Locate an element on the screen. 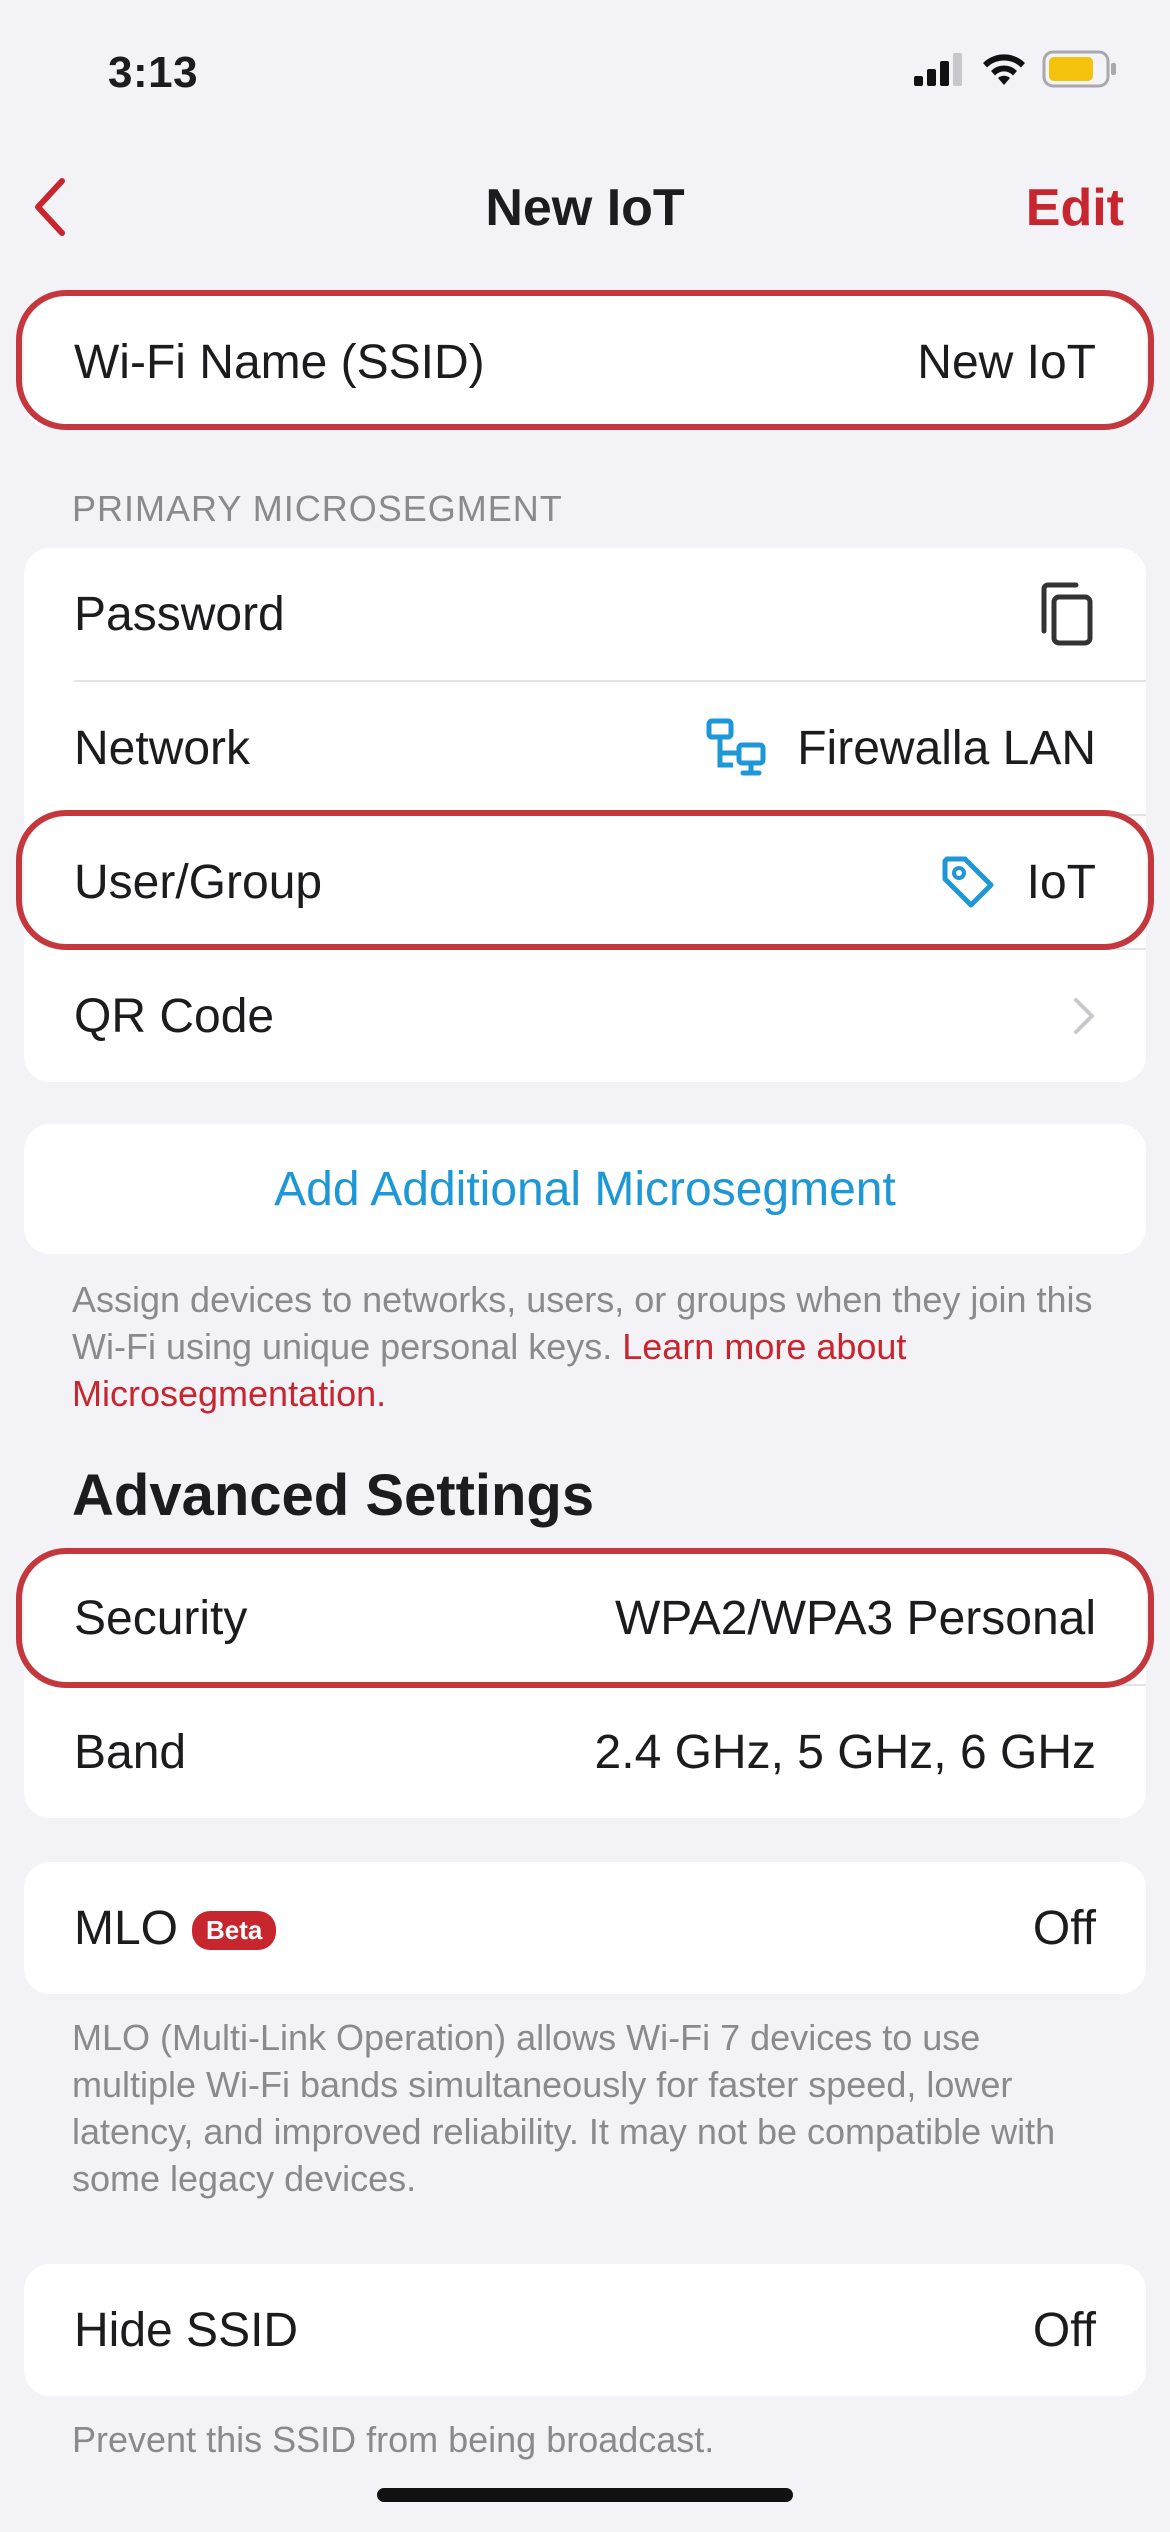 The height and width of the screenshot is (2532, 1170). page-title: New IoT is located at coordinates (585, 208).